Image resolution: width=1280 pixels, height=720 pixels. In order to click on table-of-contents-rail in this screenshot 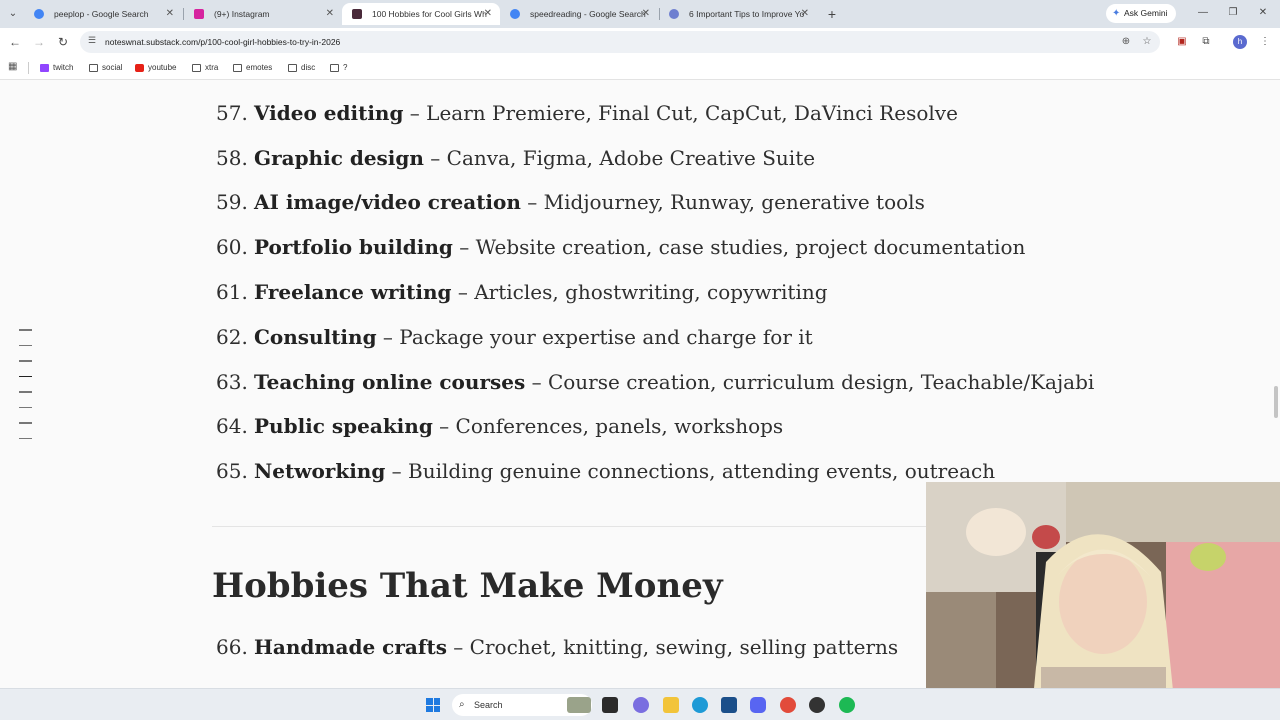, I will do `click(26, 391)`.